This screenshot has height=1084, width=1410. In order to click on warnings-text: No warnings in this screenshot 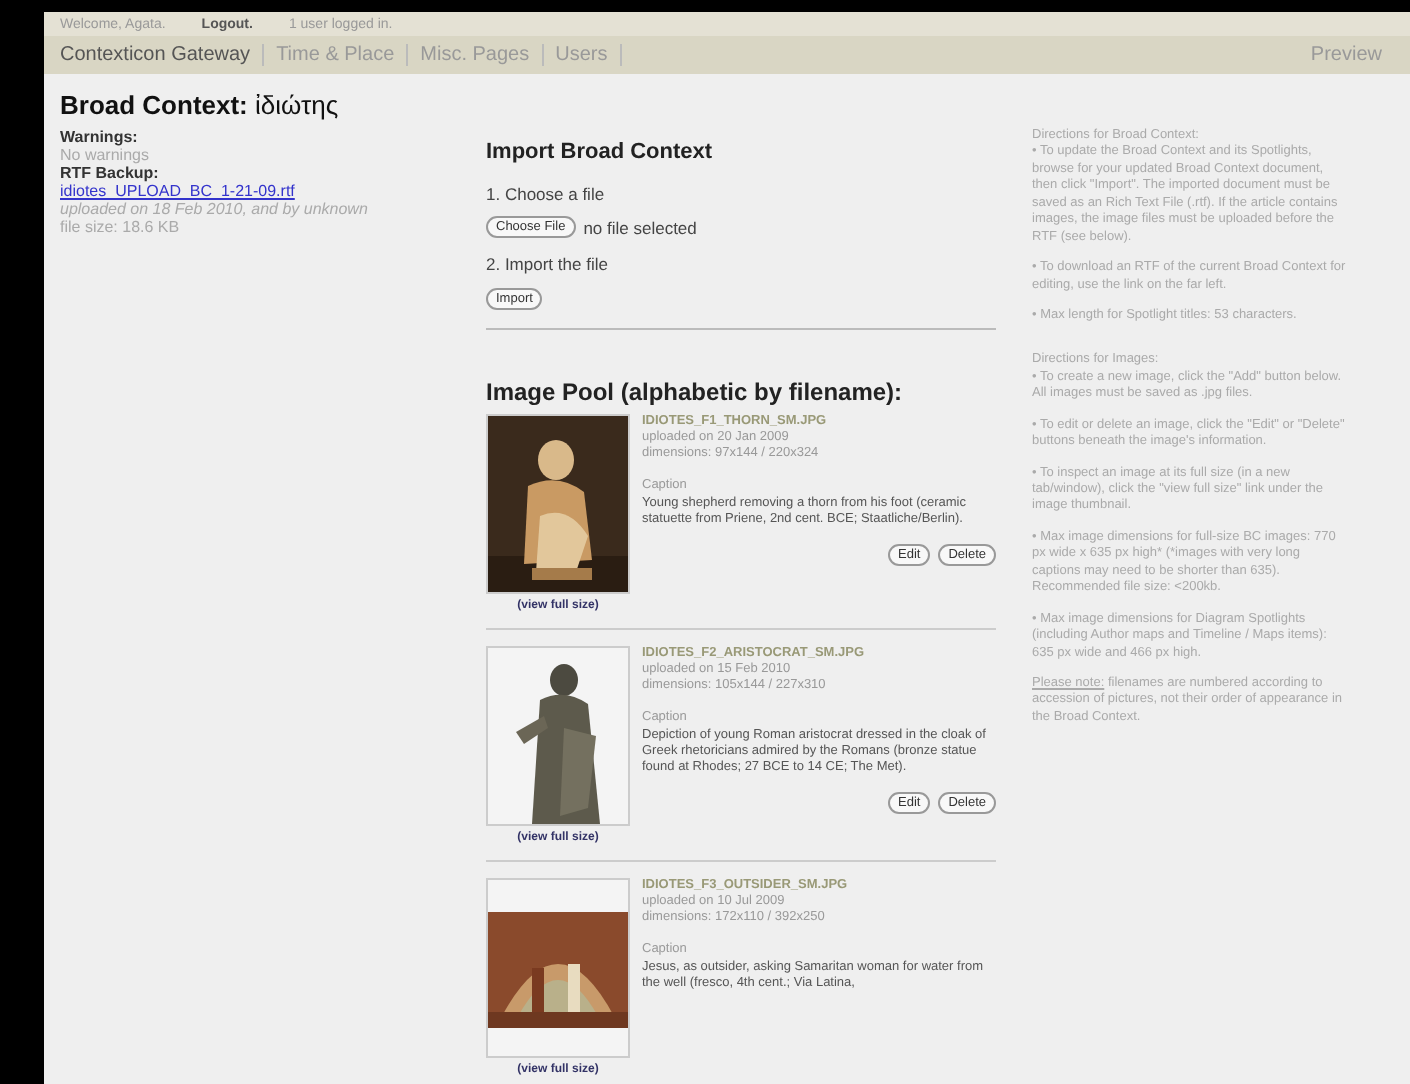, I will do `click(105, 155)`.